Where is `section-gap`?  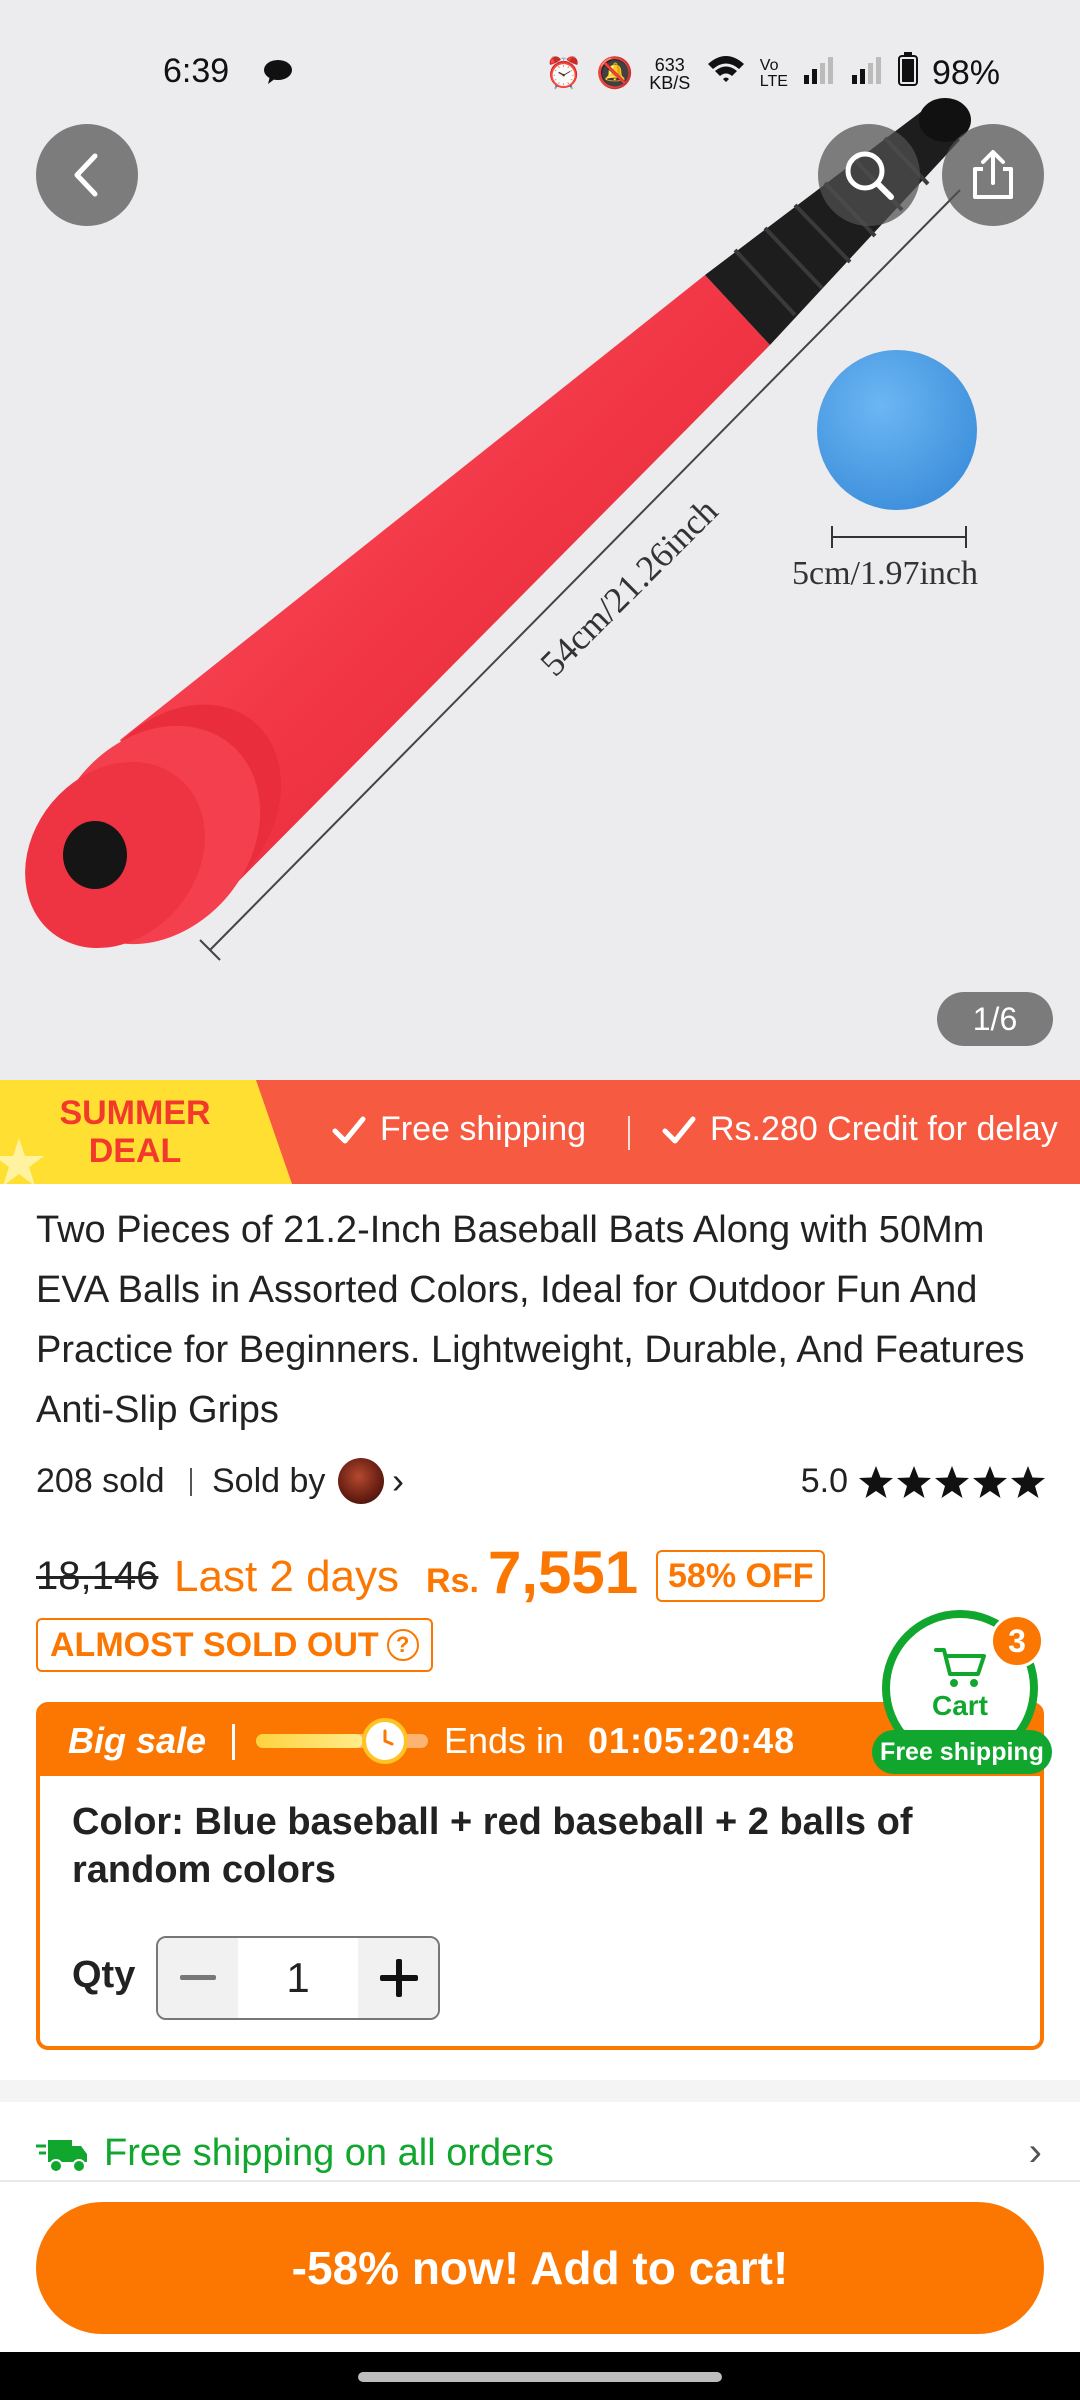 section-gap is located at coordinates (540, 2091).